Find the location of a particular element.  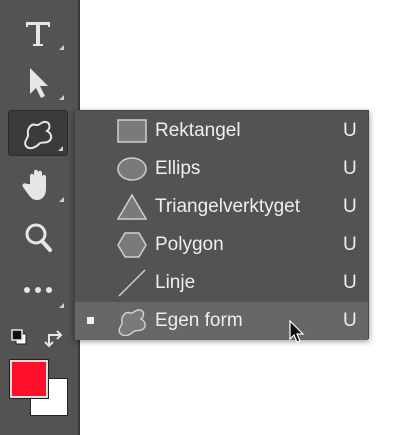

menu-item-label: Linje is located at coordinates (175, 282).